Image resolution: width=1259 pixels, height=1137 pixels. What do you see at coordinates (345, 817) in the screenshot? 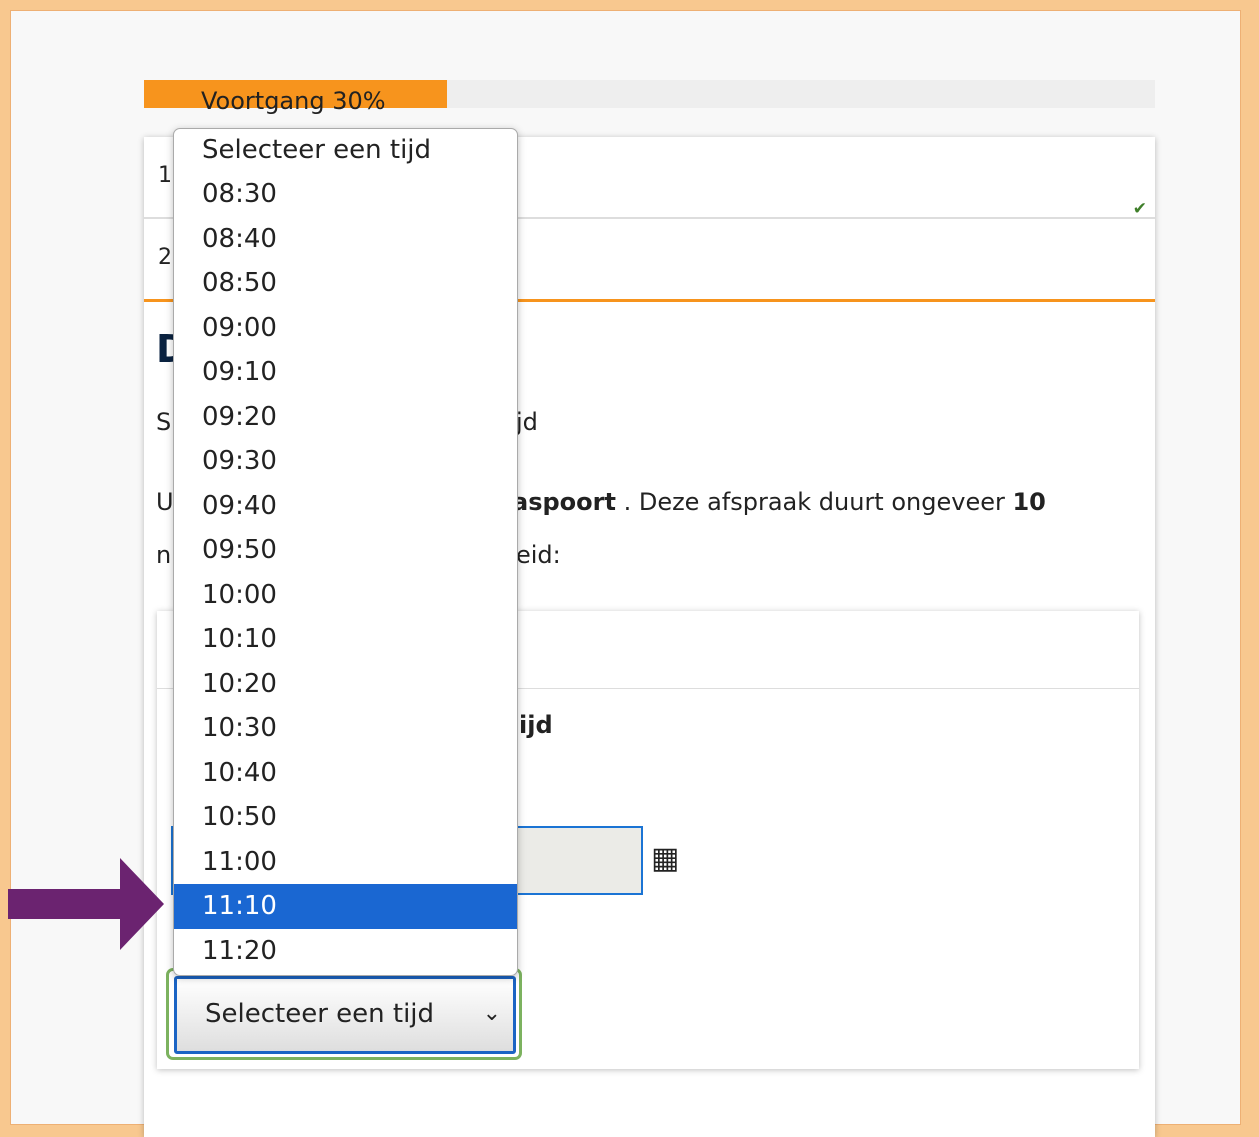
I see `dropdown-option: 10:50` at bounding box center [345, 817].